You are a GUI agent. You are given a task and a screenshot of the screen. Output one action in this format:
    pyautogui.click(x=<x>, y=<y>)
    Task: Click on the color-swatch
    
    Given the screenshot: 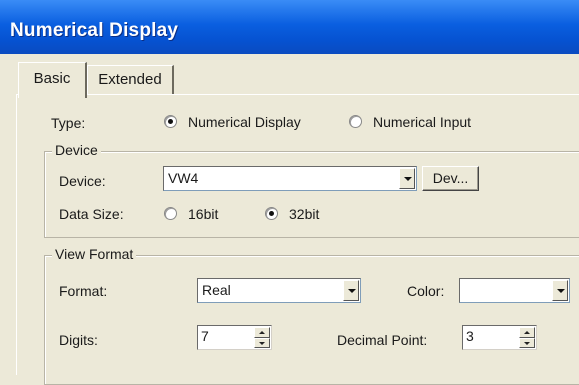 What is the action you would take?
    pyautogui.click(x=506, y=290)
    